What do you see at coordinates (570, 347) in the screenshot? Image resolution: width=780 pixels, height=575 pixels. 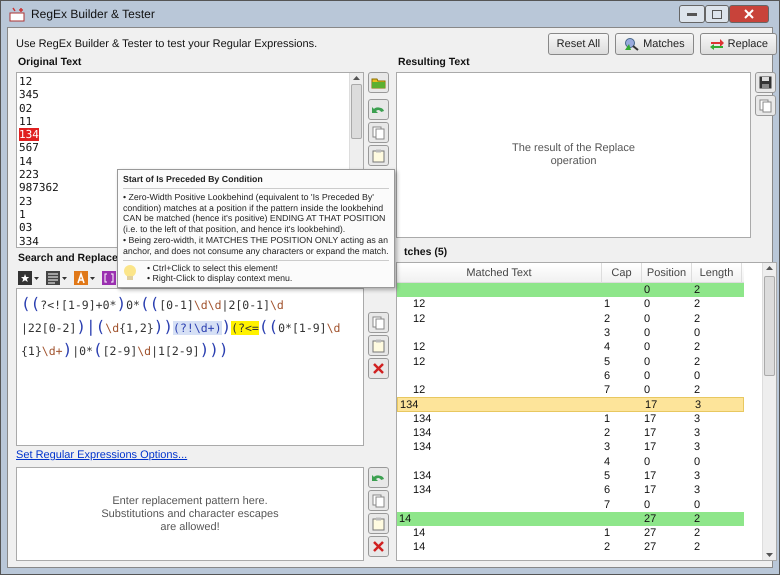 I see `table-row: 12 4 0 2` at bounding box center [570, 347].